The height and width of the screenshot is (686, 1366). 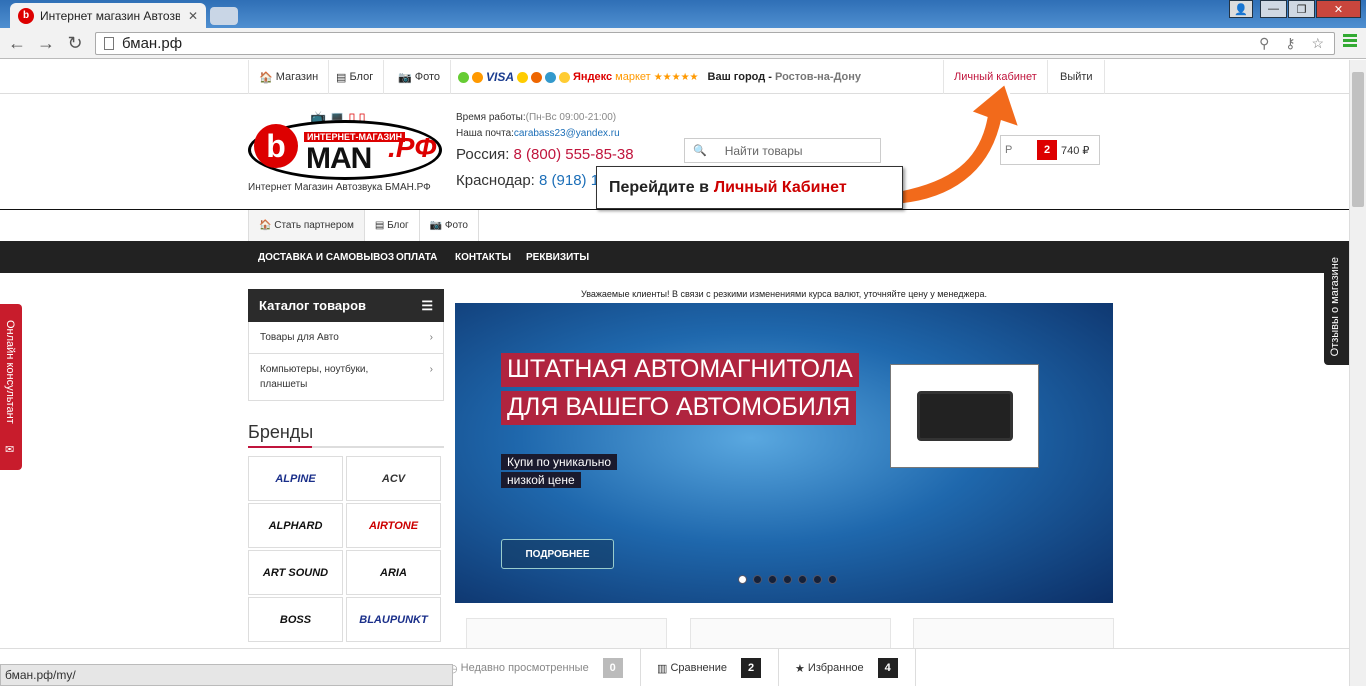 I want to click on page-icon, so click(x=109, y=43).